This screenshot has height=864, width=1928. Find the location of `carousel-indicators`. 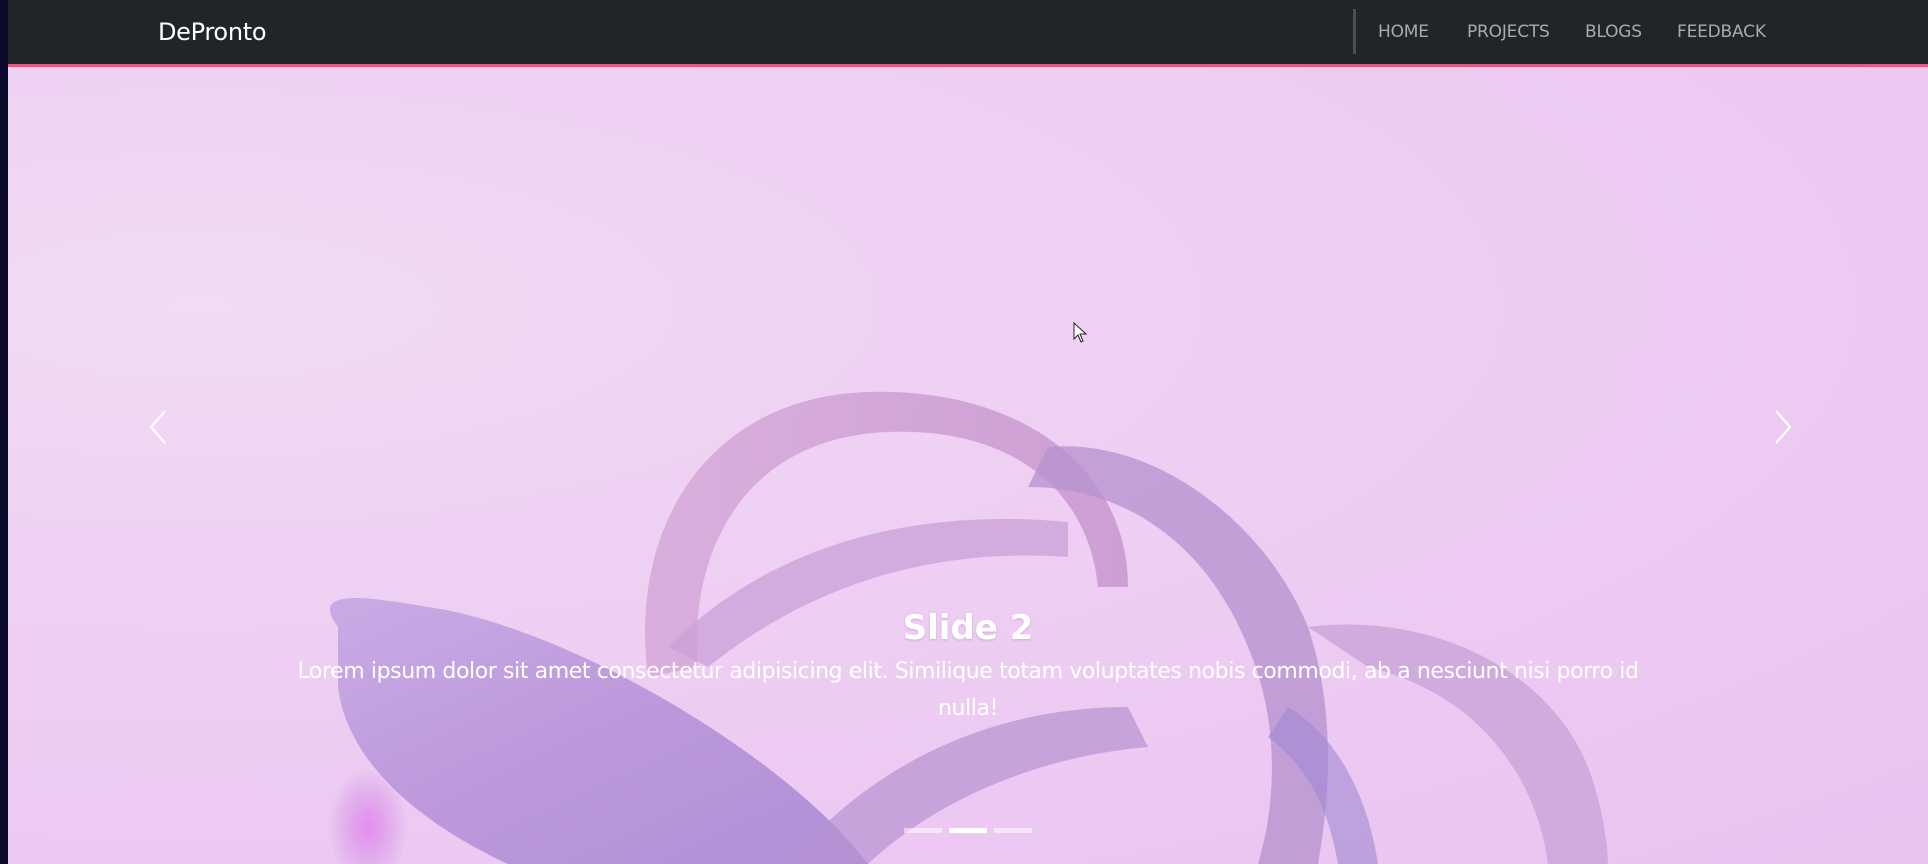

carousel-indicators is located at coordinates (968, 830).